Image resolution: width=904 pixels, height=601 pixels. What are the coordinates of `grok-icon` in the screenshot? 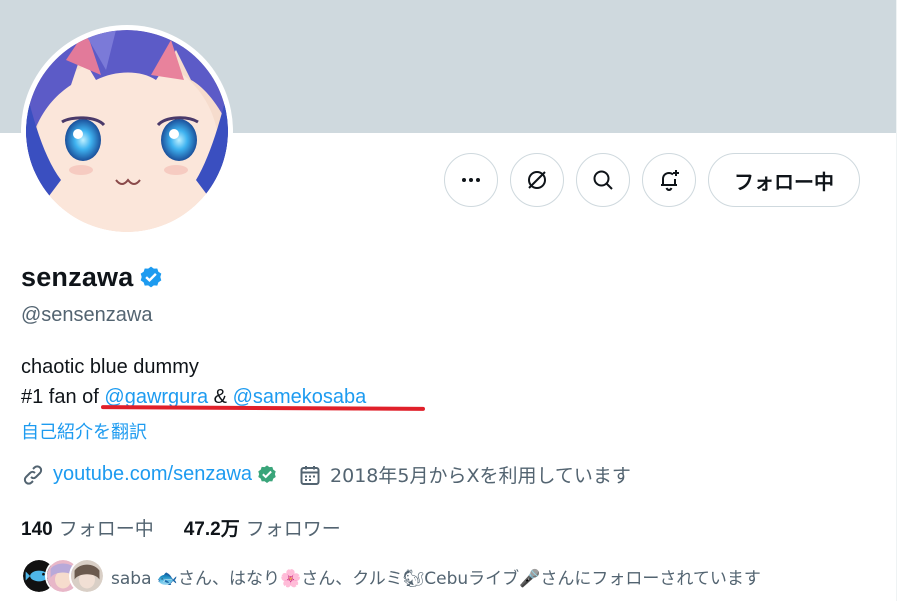 It's located at (537, 180).